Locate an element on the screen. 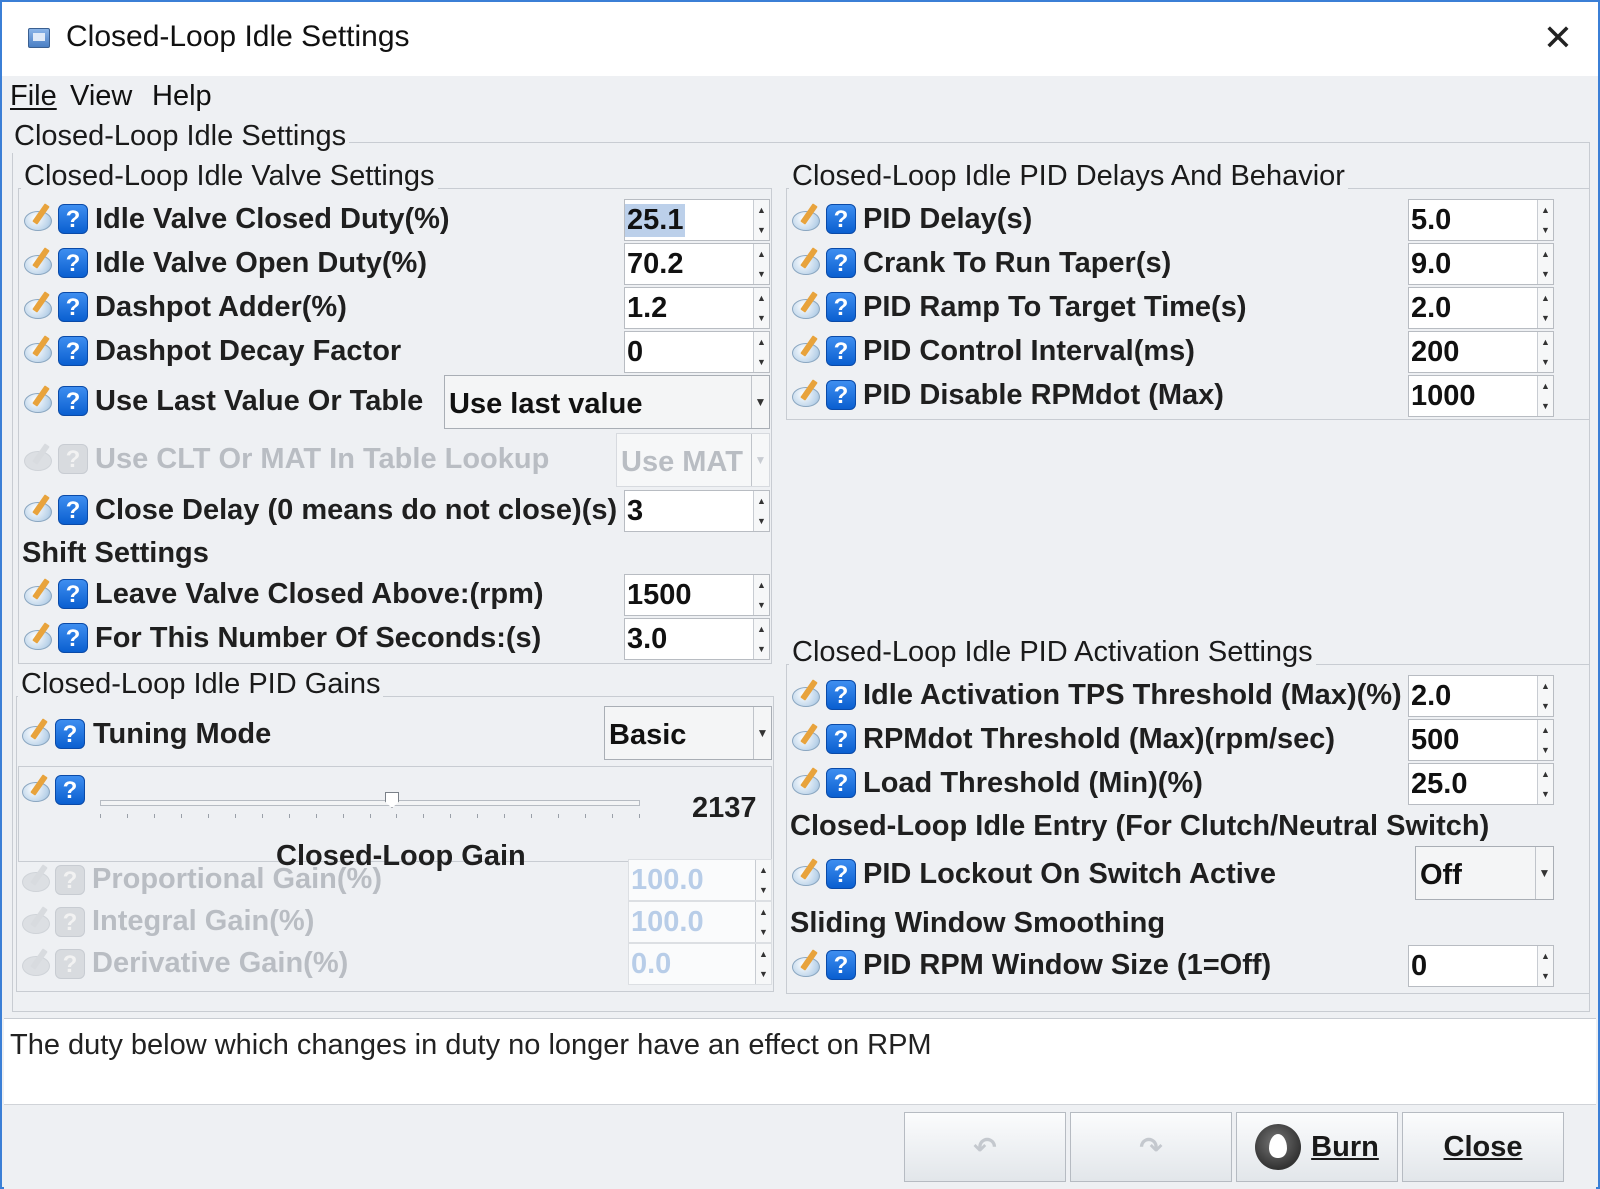 This screenshot has height=1189, width=1600. close-button: Close is located at coordinates (1483, 1147).